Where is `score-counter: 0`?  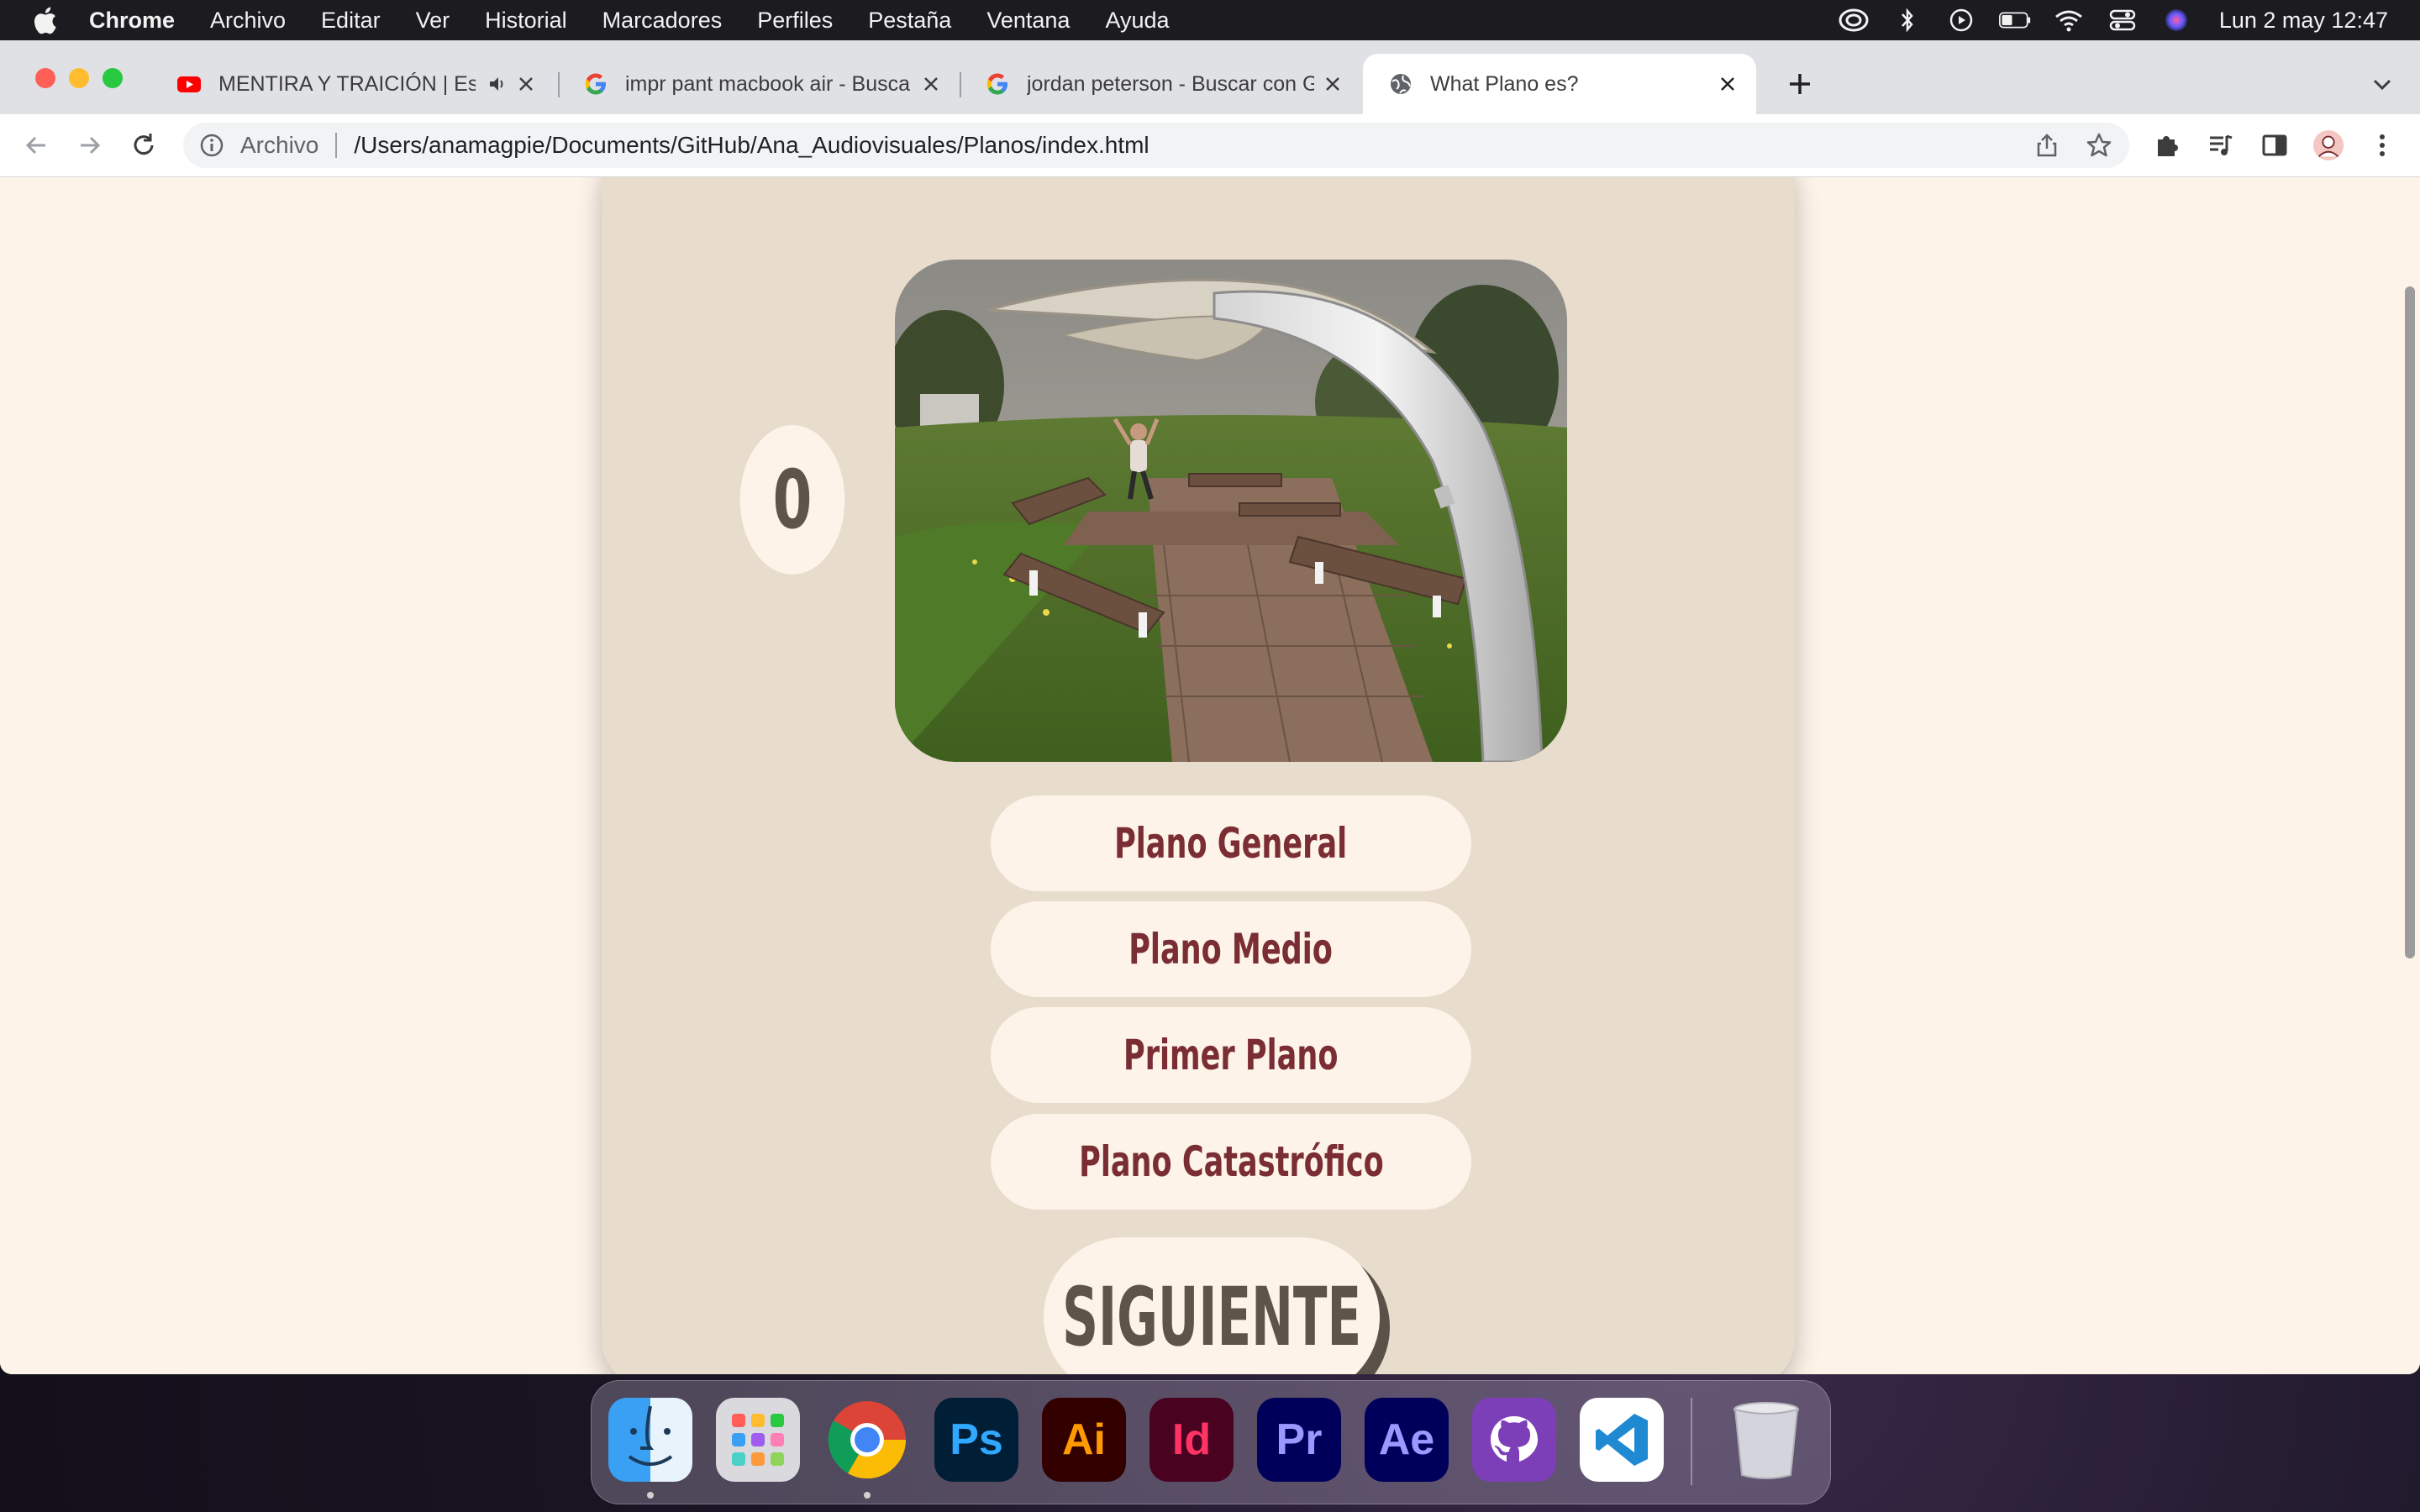 score-counter: 0 is located at coordinates (792, 500).